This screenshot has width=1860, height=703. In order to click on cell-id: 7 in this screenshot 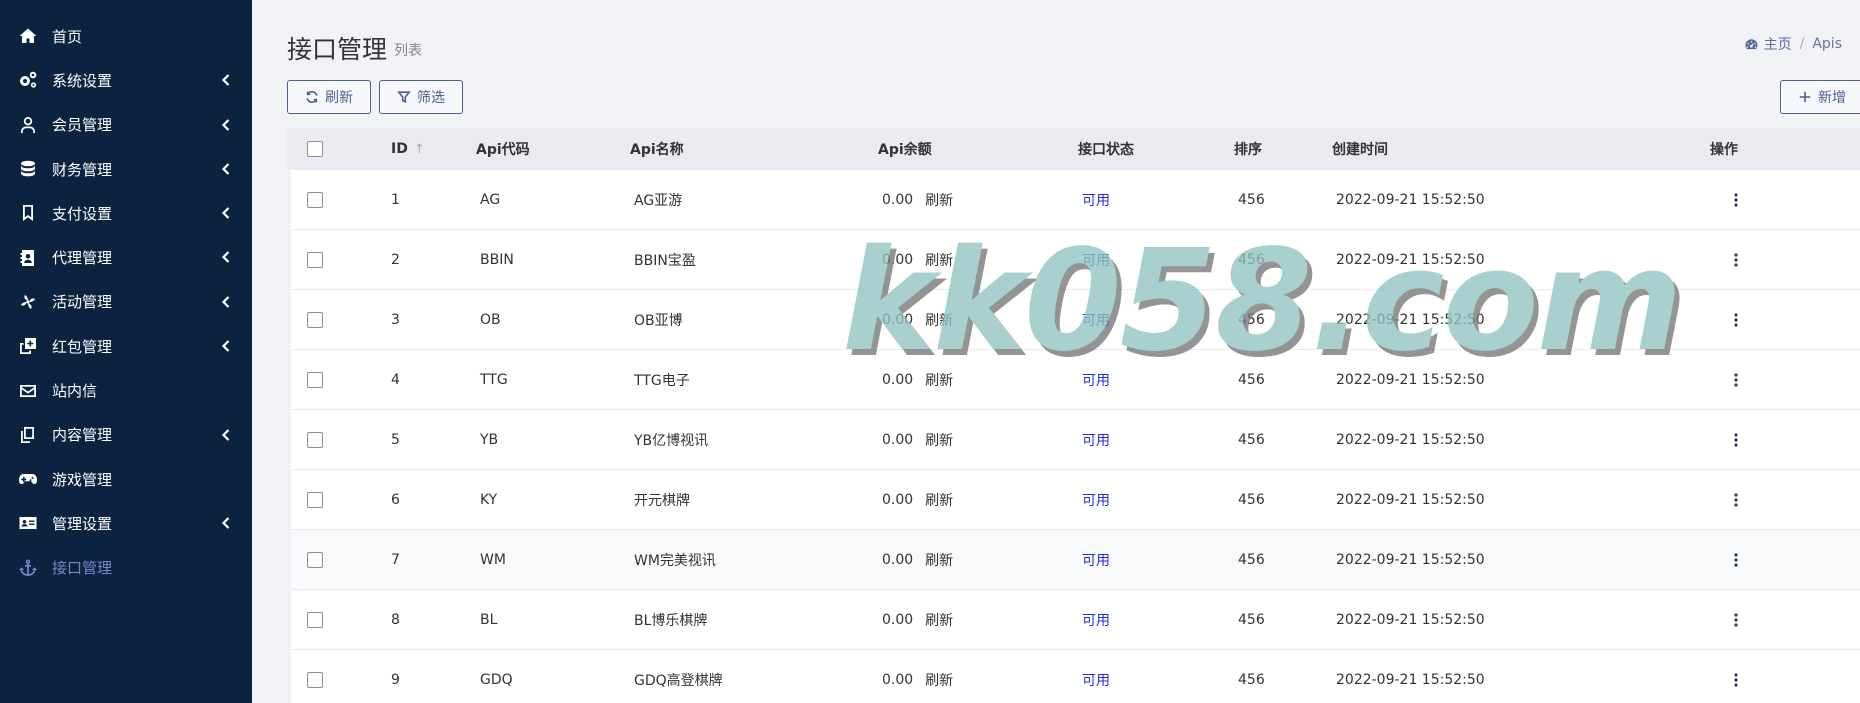, I will do `click(427, 559)`.